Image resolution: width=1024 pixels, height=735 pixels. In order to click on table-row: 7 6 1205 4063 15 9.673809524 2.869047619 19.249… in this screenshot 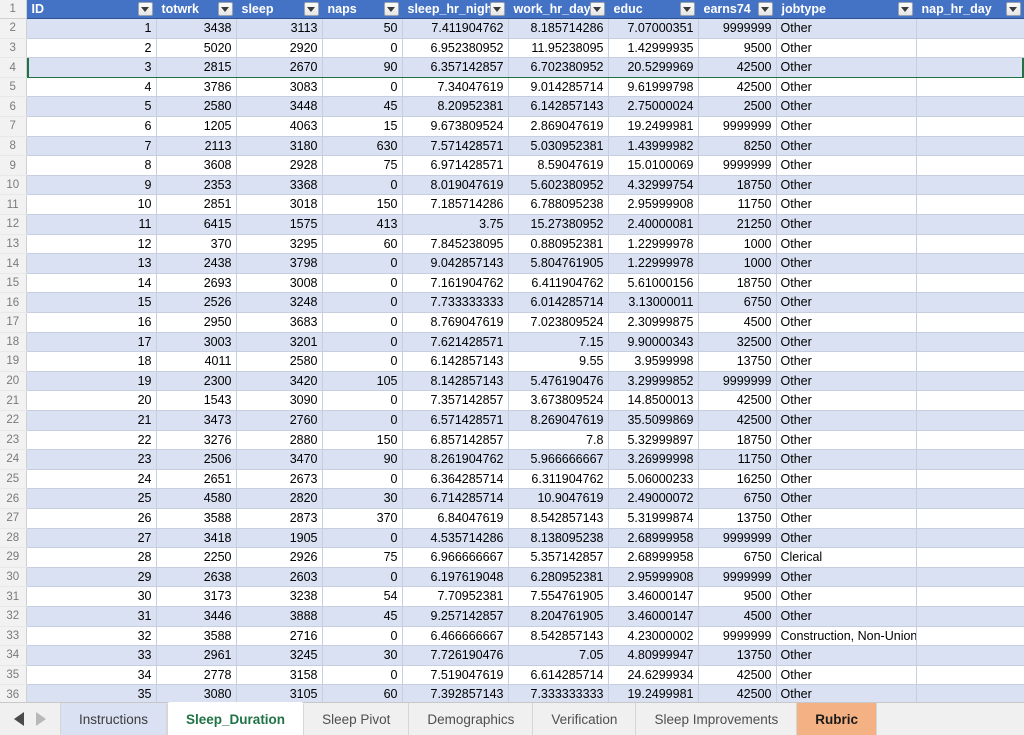, I will do `click(512, 126)`.